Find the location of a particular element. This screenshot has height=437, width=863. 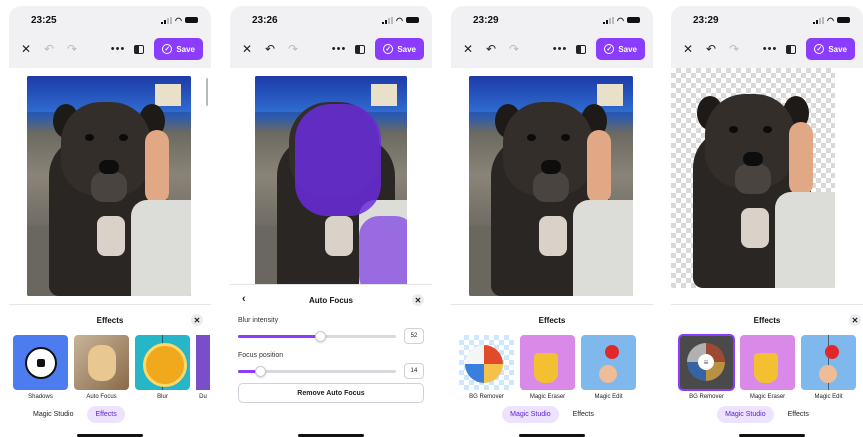

back-icon: ‹ is located at coordinates (244, 299).